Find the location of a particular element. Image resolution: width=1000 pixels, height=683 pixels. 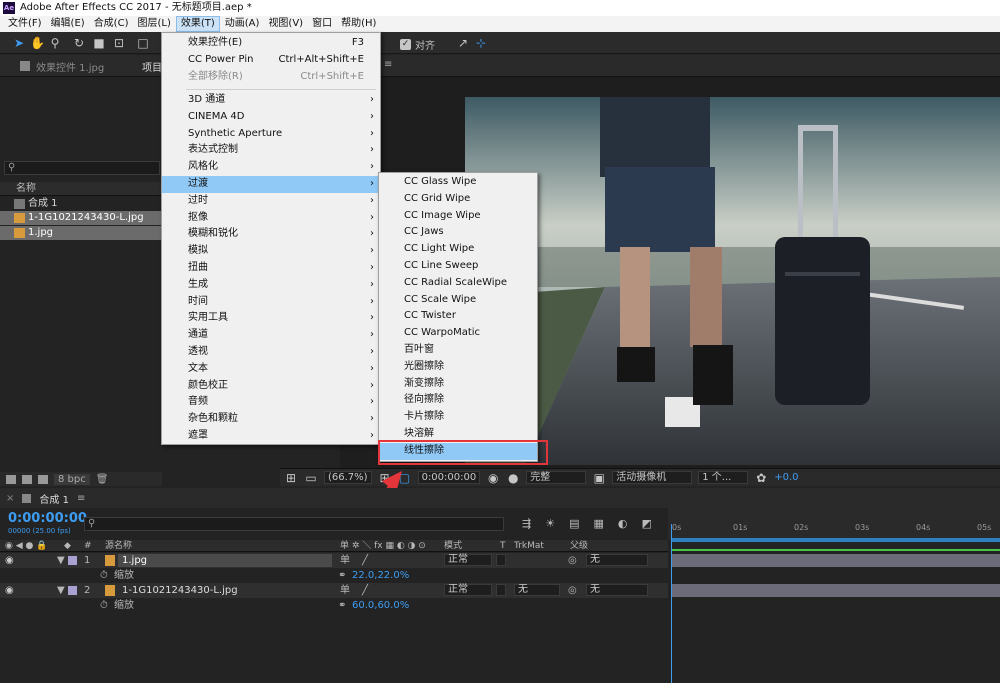

menu-item-category: 表达式控制 › is located at coordinates (271, 150).